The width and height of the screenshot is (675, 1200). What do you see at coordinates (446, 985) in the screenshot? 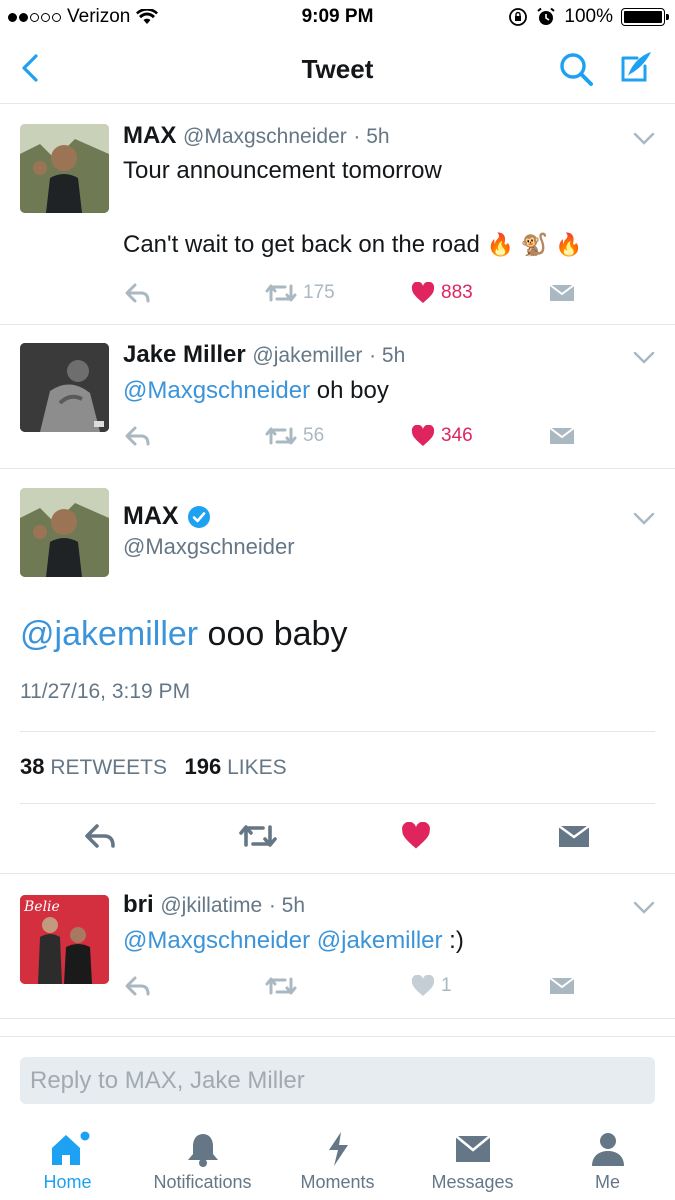
I see `like-count: 1` at bounding box center [446, 985].